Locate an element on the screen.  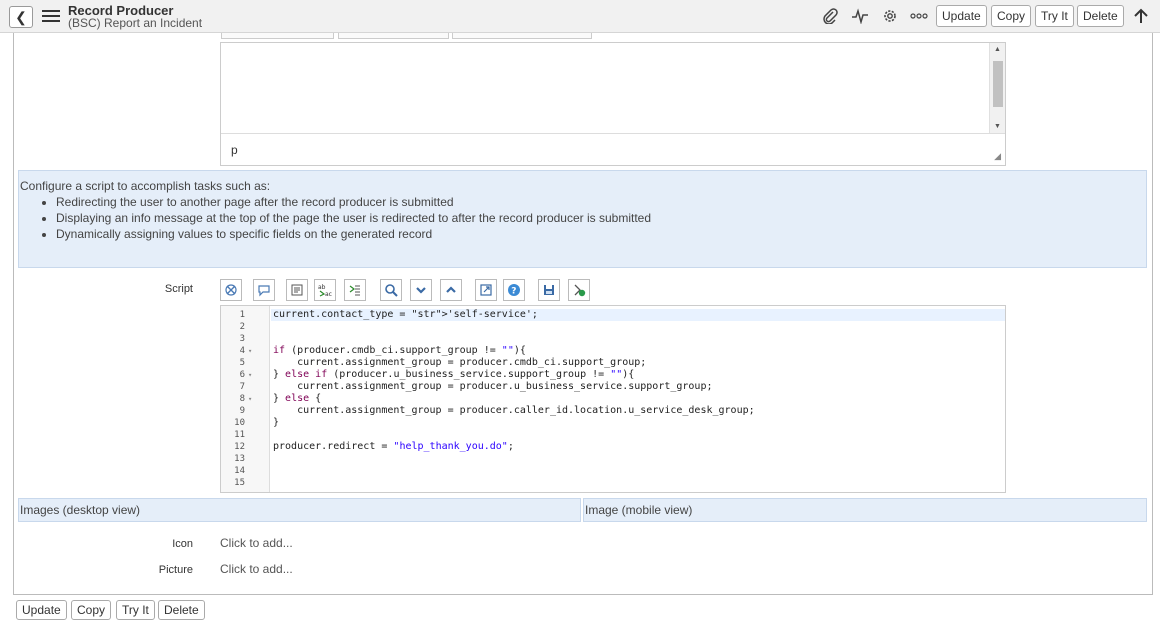
line-number: 3 is located at coordinates (242, 339).